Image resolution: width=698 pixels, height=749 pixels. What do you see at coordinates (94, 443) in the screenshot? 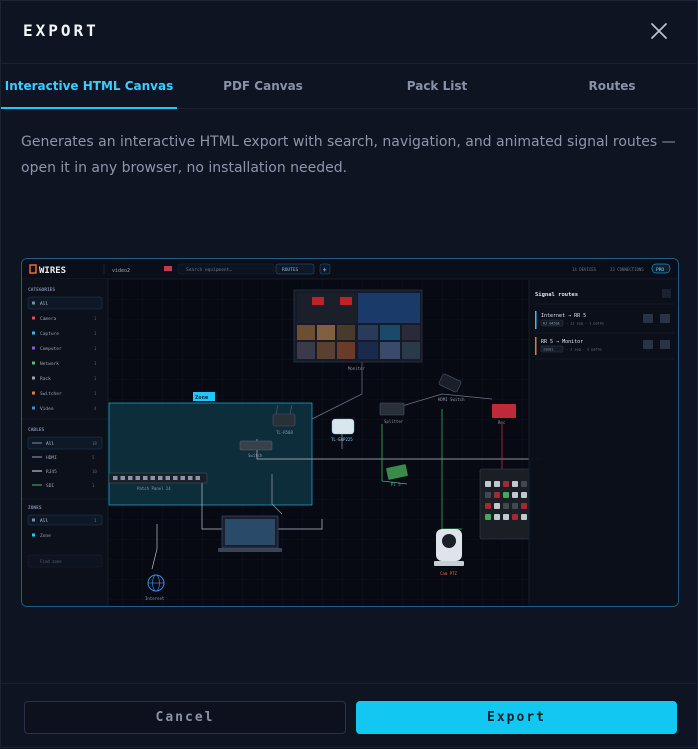
I see `cable-count: 18` at bounding box center [94, 443].